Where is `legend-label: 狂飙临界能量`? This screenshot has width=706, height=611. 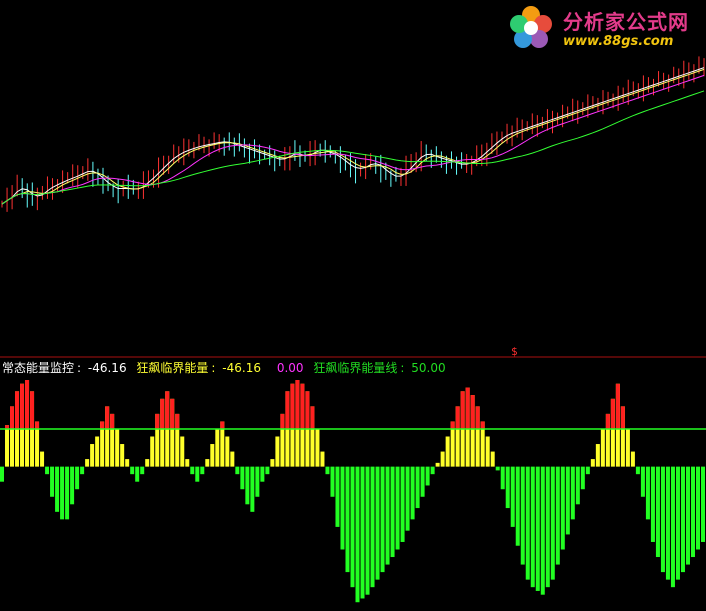
legend-label: 狂飙临界能量 is located at coordinates (172, 368).